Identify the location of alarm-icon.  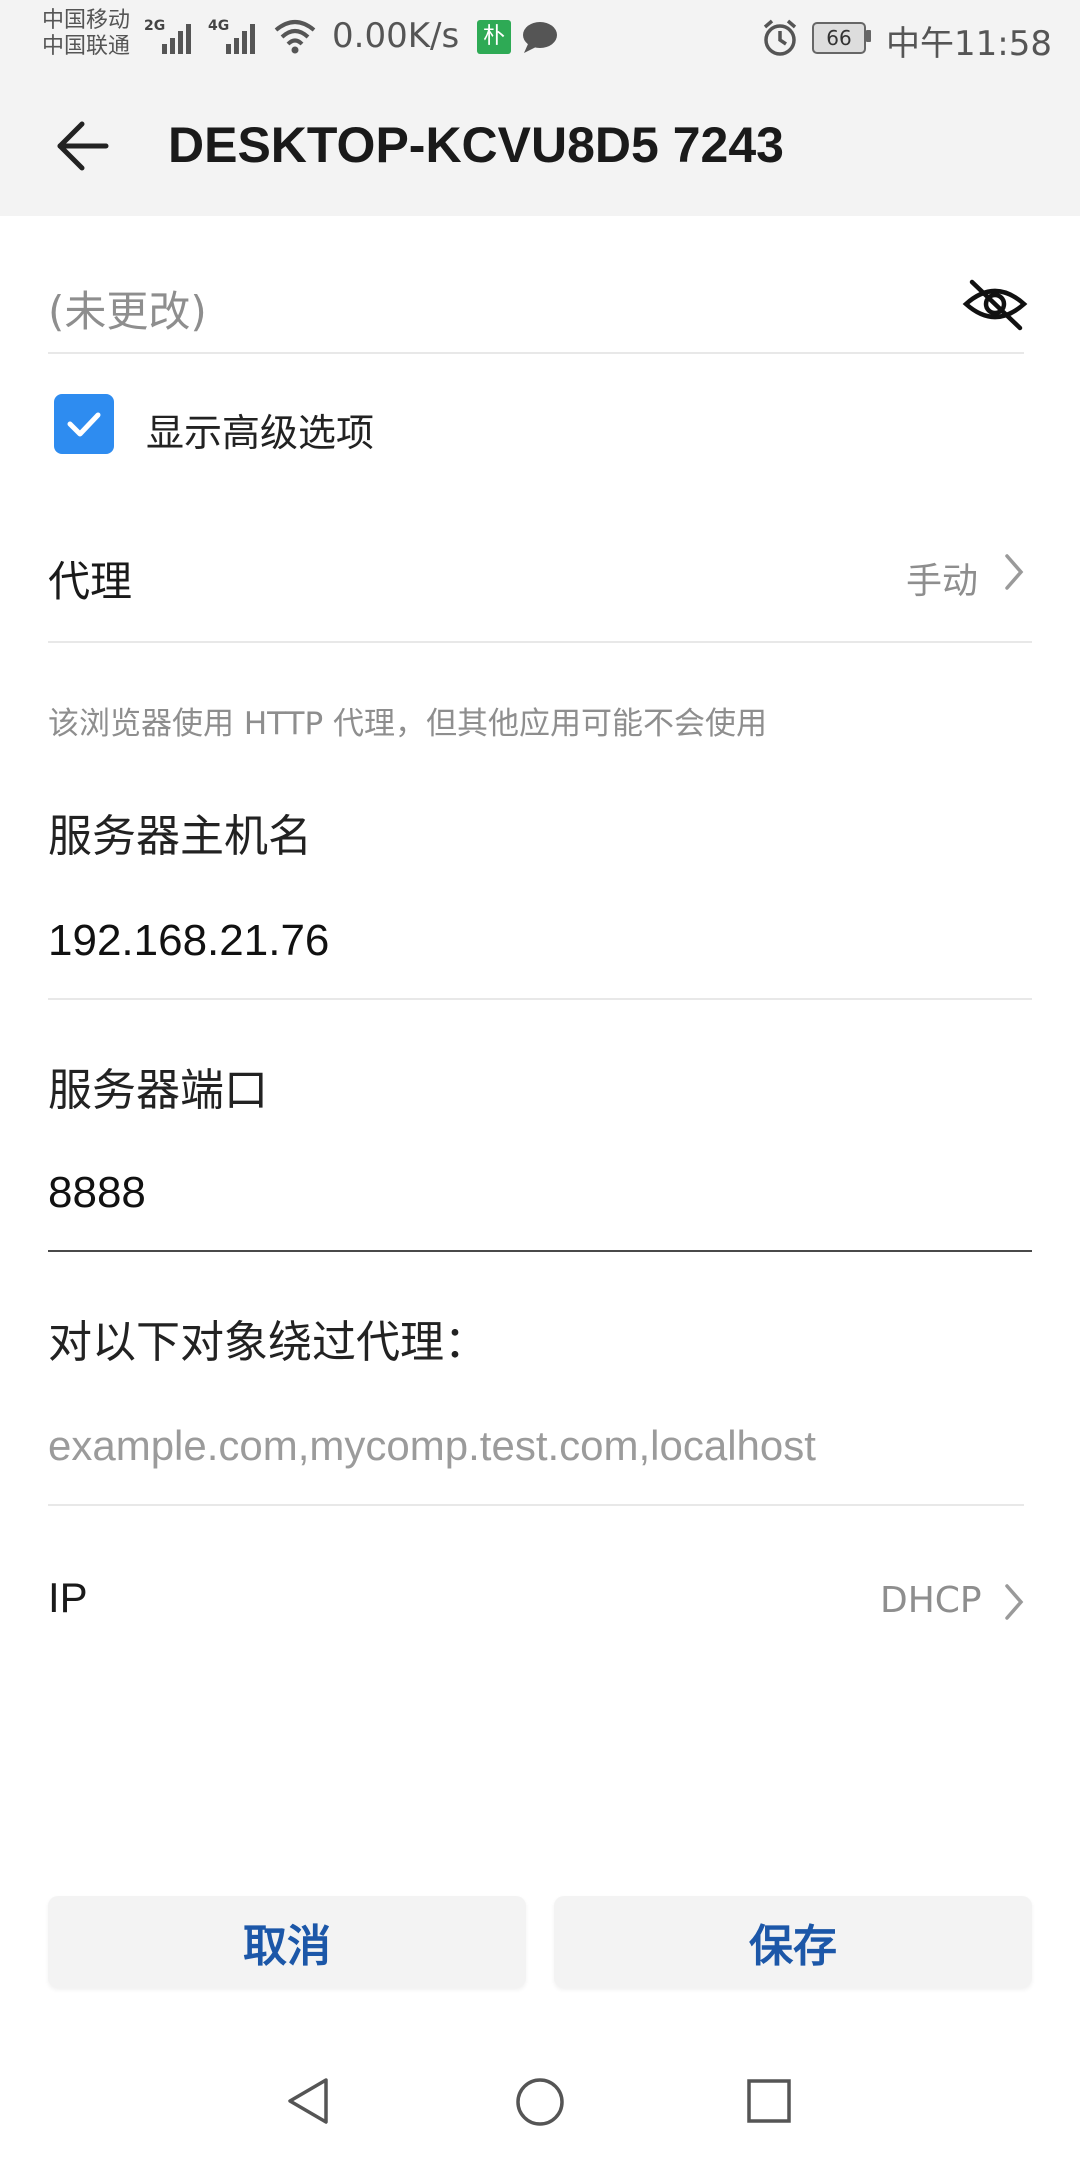
(780, 40).